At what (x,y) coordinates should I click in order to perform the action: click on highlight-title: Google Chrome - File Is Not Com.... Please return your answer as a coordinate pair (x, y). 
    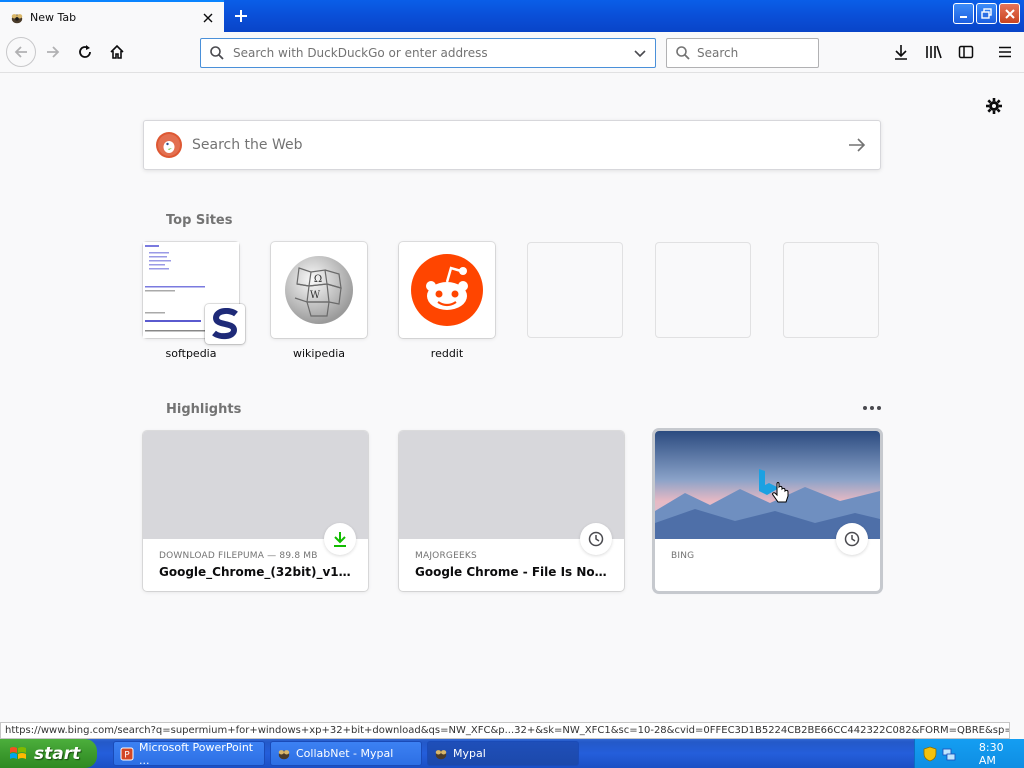
    Looking at the image, I should click on (513, 572).